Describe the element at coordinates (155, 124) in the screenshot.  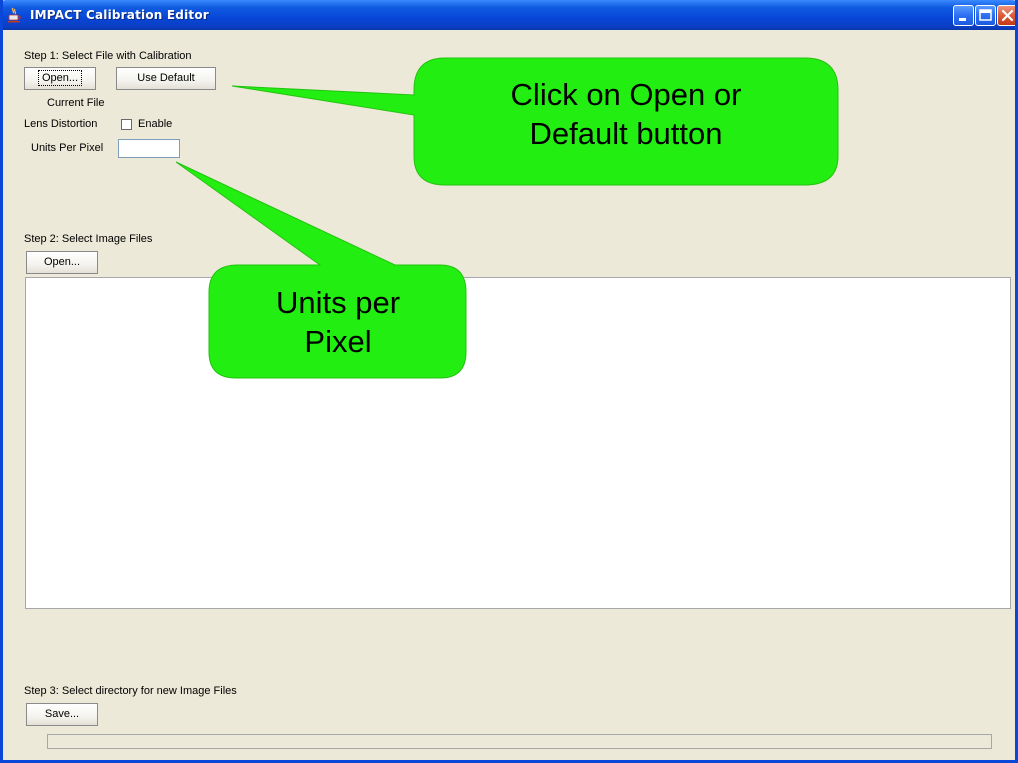
I see `enable-label: Enable` at that location.